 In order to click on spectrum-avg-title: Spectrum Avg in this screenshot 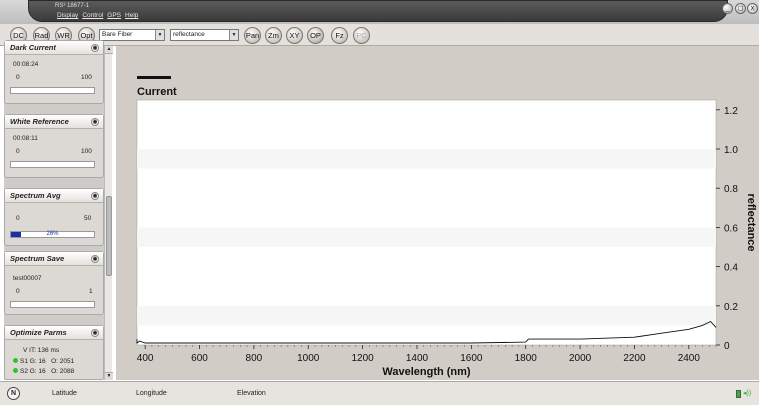, I will do `click(35, 195)`.